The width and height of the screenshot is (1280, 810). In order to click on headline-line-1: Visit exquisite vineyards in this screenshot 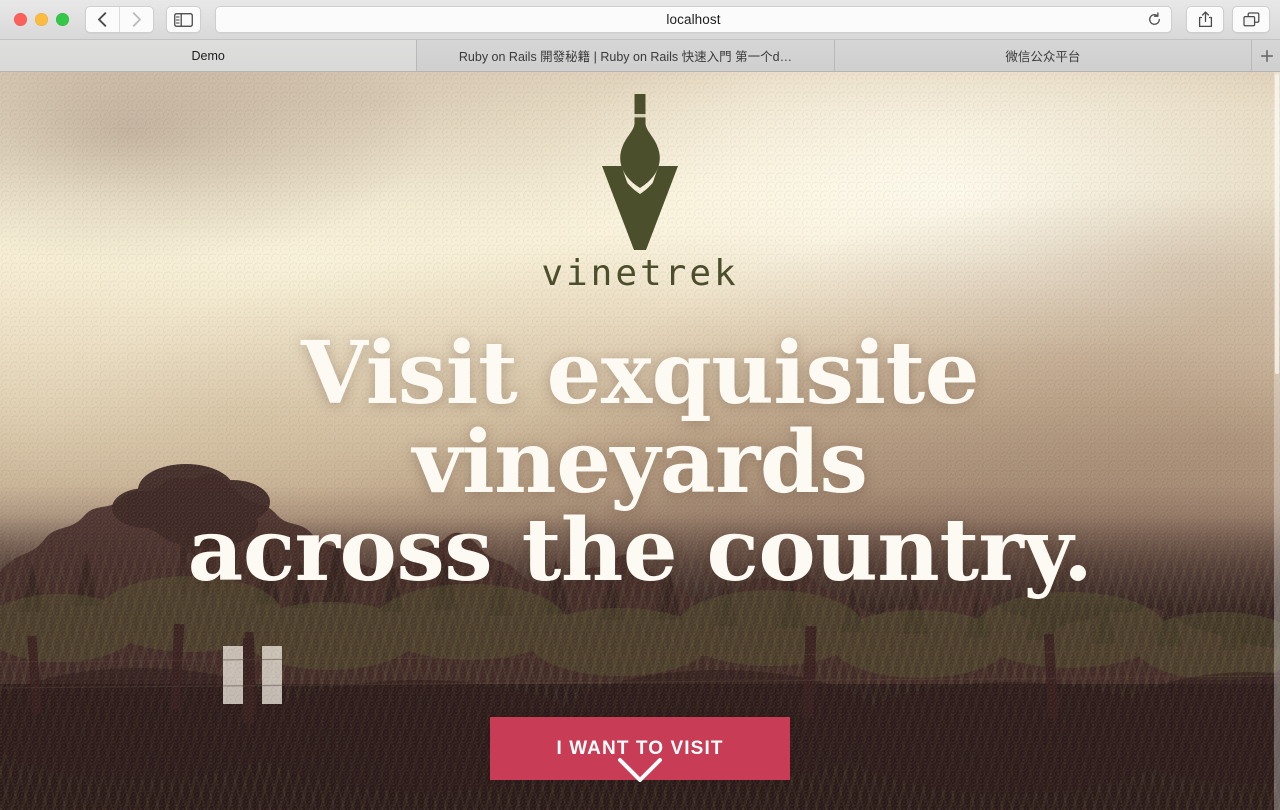, I will do `click(640, 418)`.